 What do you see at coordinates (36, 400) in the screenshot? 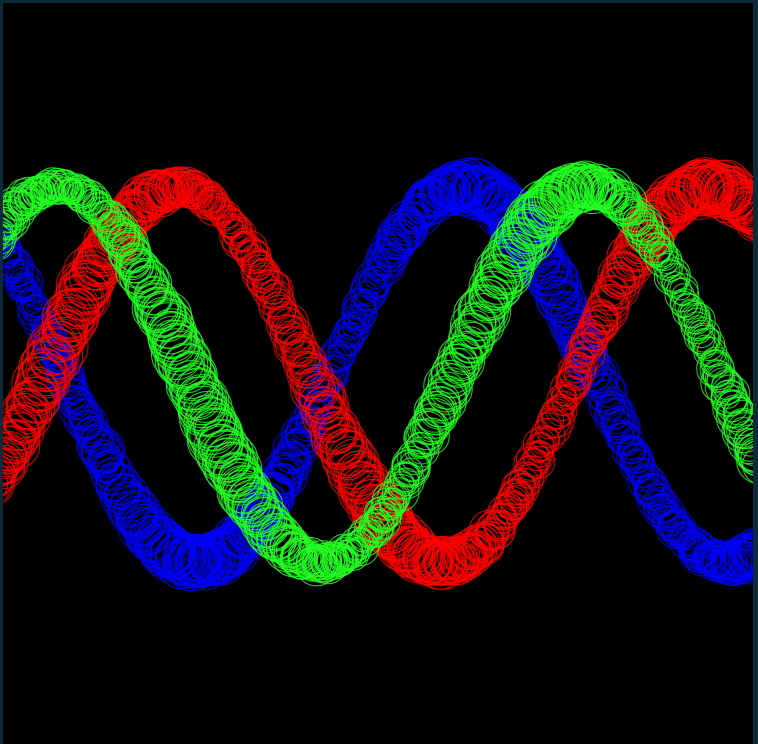
I see `red-ring` at bounding box center [36, 400].